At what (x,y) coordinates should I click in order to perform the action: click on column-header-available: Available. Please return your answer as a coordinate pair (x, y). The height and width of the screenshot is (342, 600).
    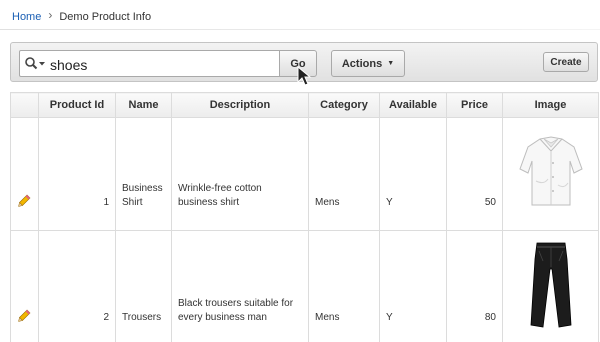
    Looking at the image, I should click on (413, 105).